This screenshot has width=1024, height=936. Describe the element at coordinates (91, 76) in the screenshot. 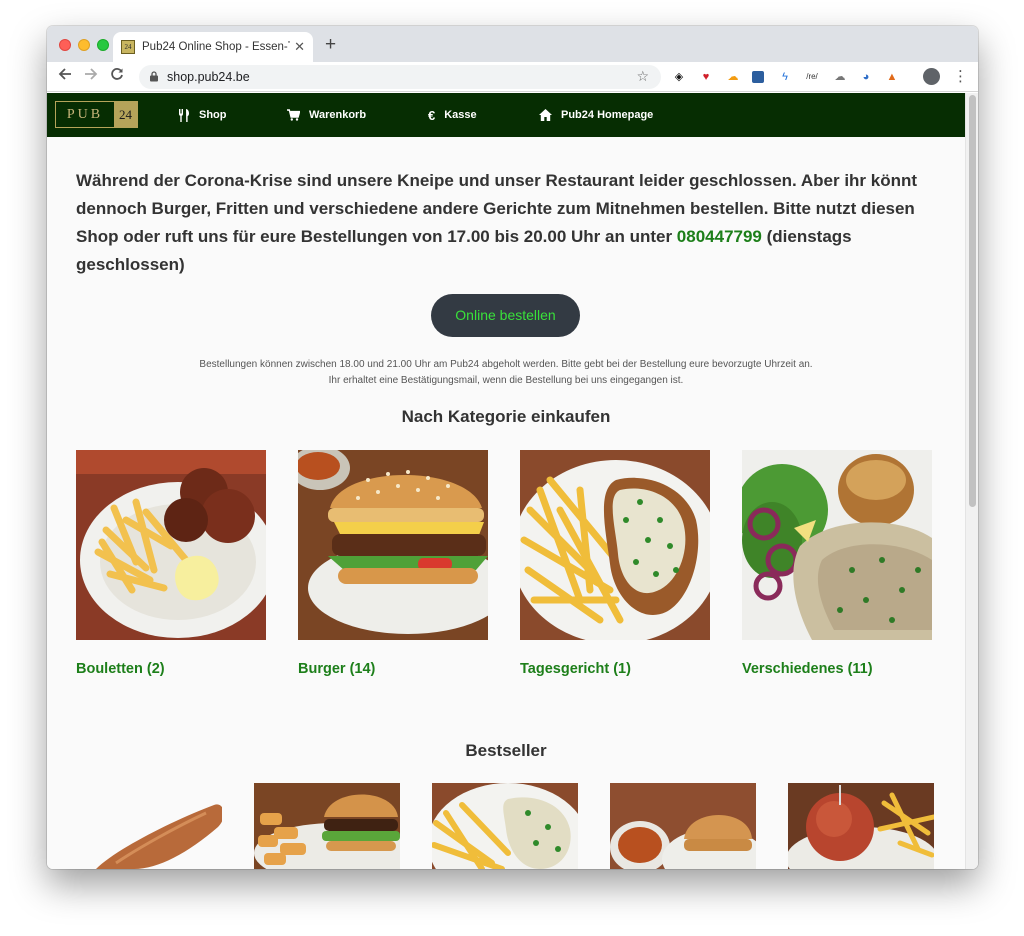

I see `forward-arrow-icon` at that location.